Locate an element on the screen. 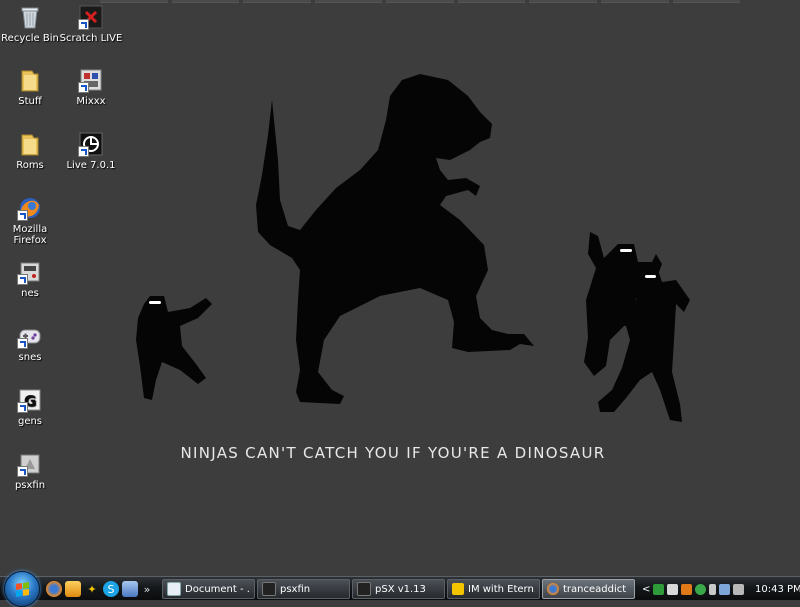 This screenshot has height=607, width=800. nes-emulator-icon is located at coordinates (30, 272).